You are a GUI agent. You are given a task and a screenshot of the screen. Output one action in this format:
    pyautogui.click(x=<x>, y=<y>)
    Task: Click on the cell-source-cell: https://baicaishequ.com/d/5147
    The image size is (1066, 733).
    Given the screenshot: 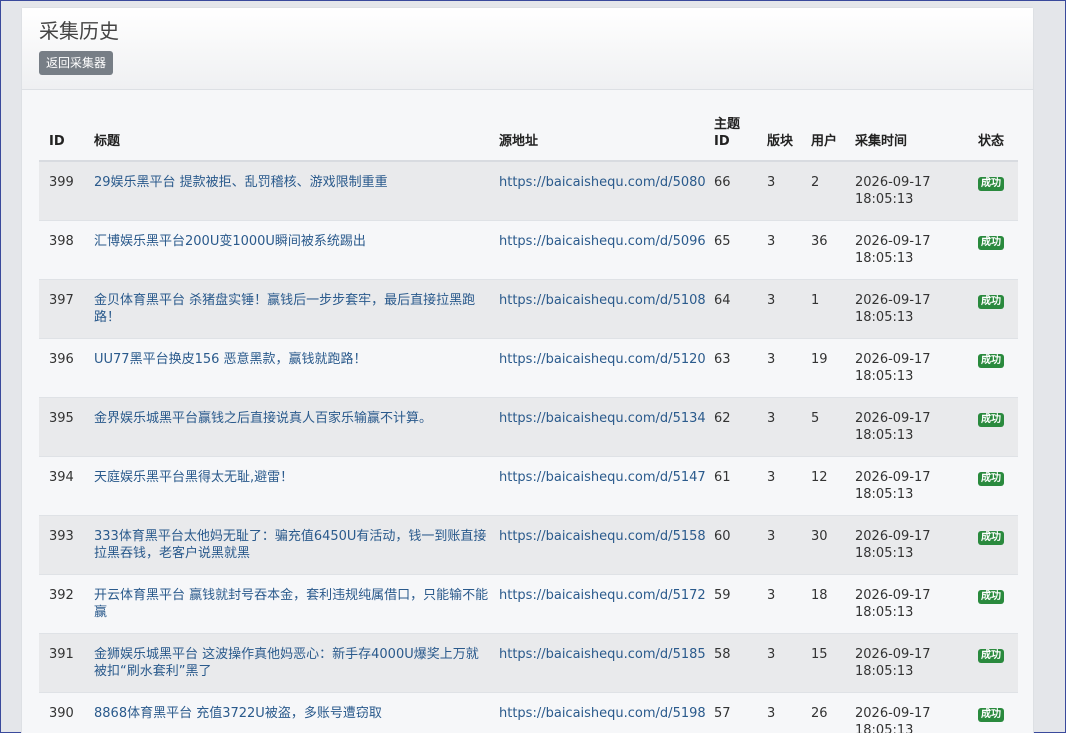 What is the action you would take?
    pyautogui.click(x=597, y=486)
    